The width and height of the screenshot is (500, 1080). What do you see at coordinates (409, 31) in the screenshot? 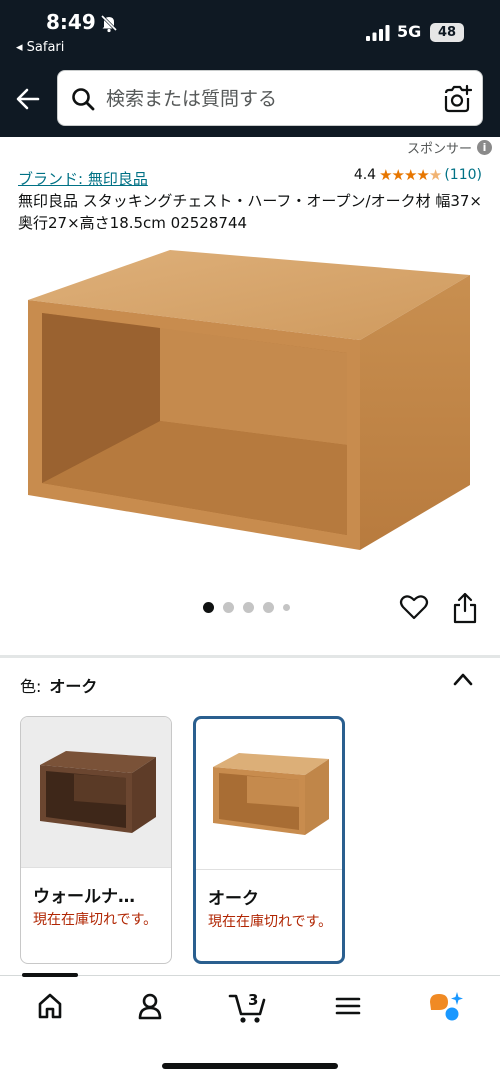
I see `network-type: 5G` at bounding box center [409, 31].